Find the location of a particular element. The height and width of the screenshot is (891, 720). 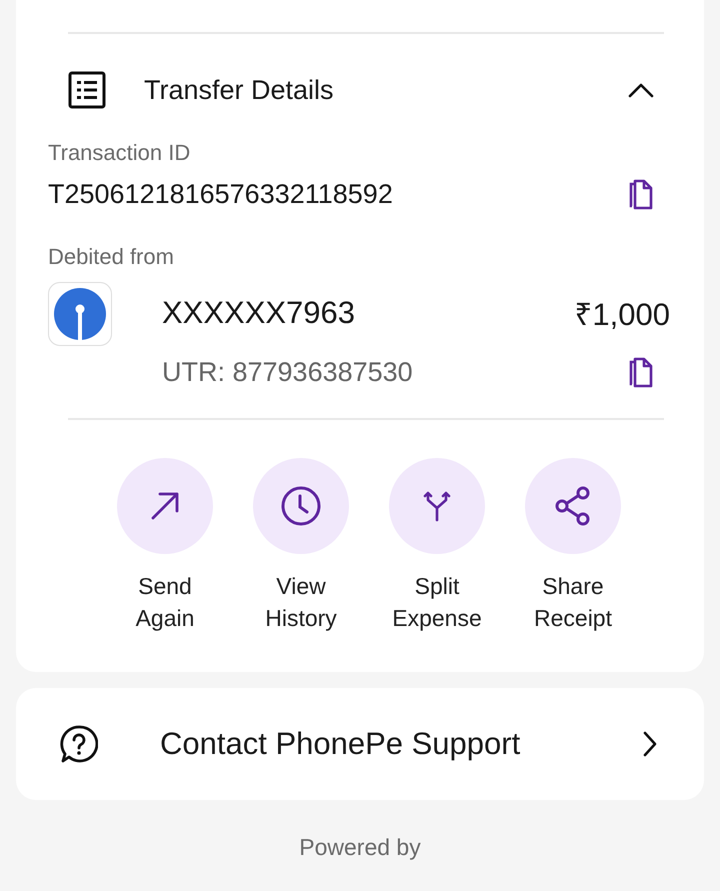

section-title: Transfer Details is located at coordinates (239, 90).